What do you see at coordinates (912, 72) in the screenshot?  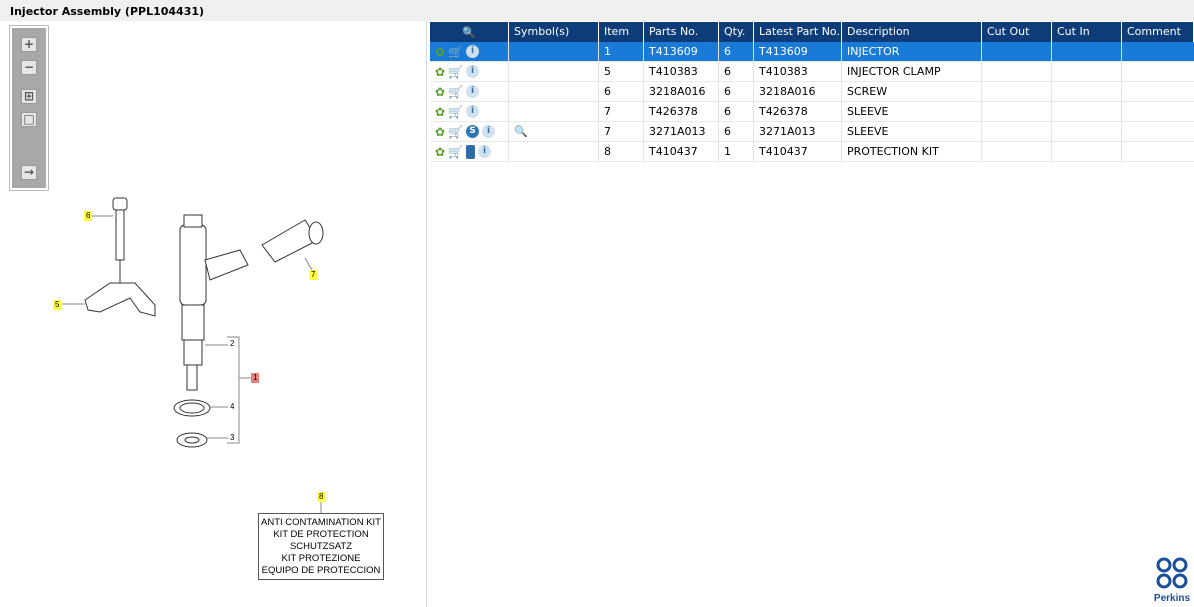 I see `description-cell: INJECTOR CLAMP` at bounding box center [912, 72].